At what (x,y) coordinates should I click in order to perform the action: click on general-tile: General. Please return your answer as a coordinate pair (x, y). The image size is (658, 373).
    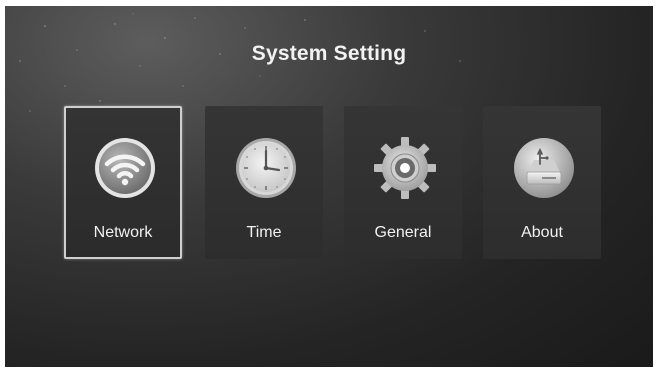
    Looking at the image, I should click on (403, 182).